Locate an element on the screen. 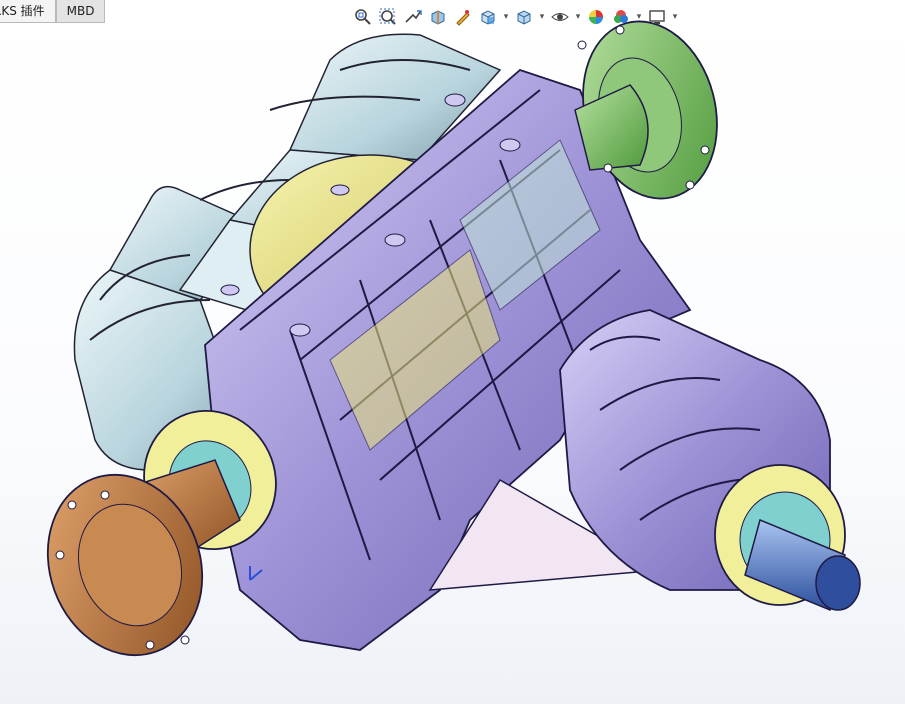 This screenshot has width=905, height=704. view-settings-icon is located at coordinates (657, 17).